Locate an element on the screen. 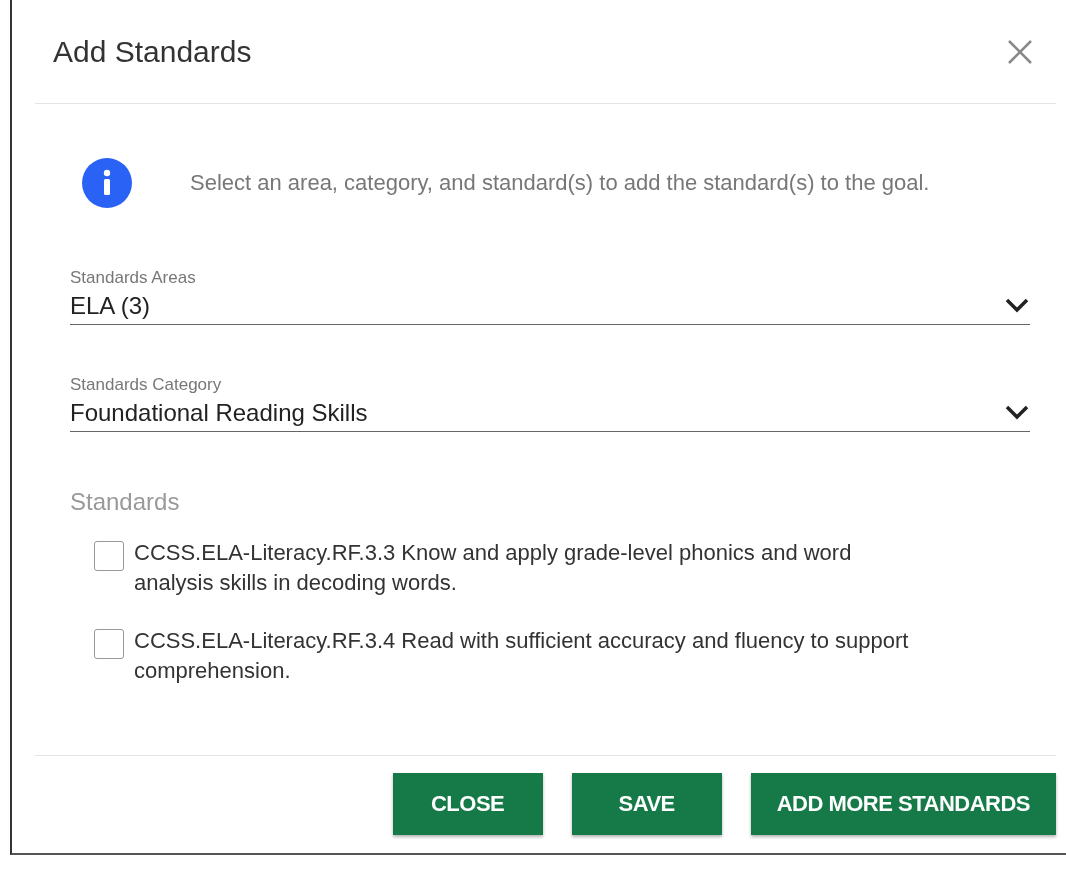 This screenshot has height=869, width=1066. dialog-title: Add Standards is located at coordinates (152, 51).